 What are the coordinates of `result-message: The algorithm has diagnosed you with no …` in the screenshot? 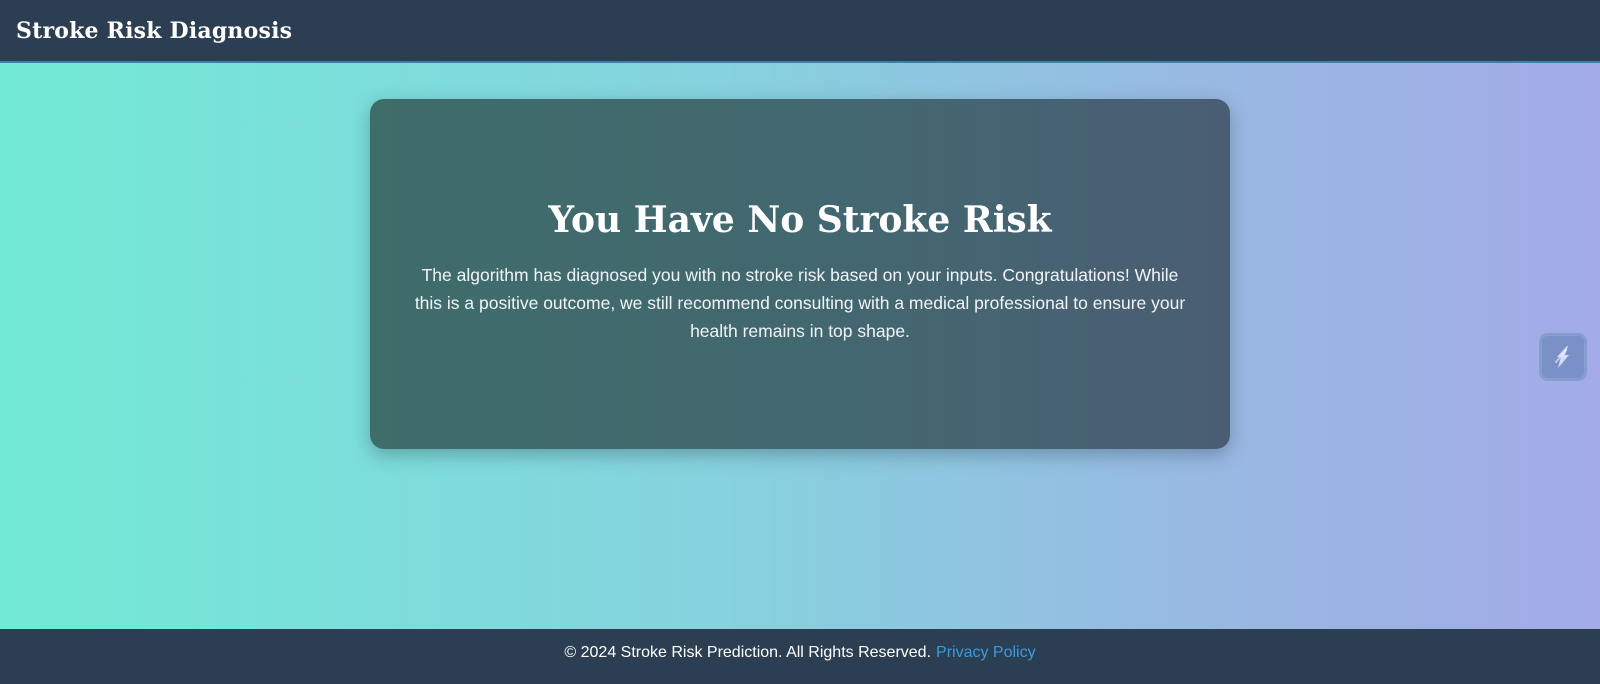 It's located at (800, 303).